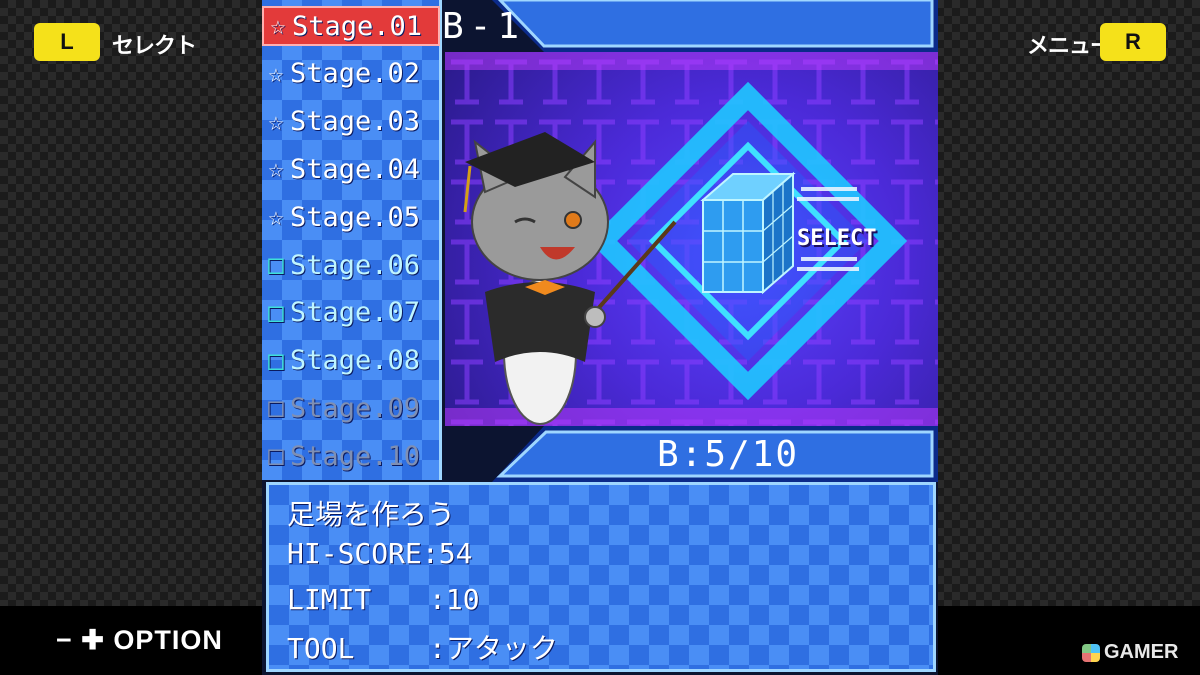  What do you see at coordinates (501, 648) in the screenshot?
I see `tool-value: アタック` at bounding box center [501, 648].